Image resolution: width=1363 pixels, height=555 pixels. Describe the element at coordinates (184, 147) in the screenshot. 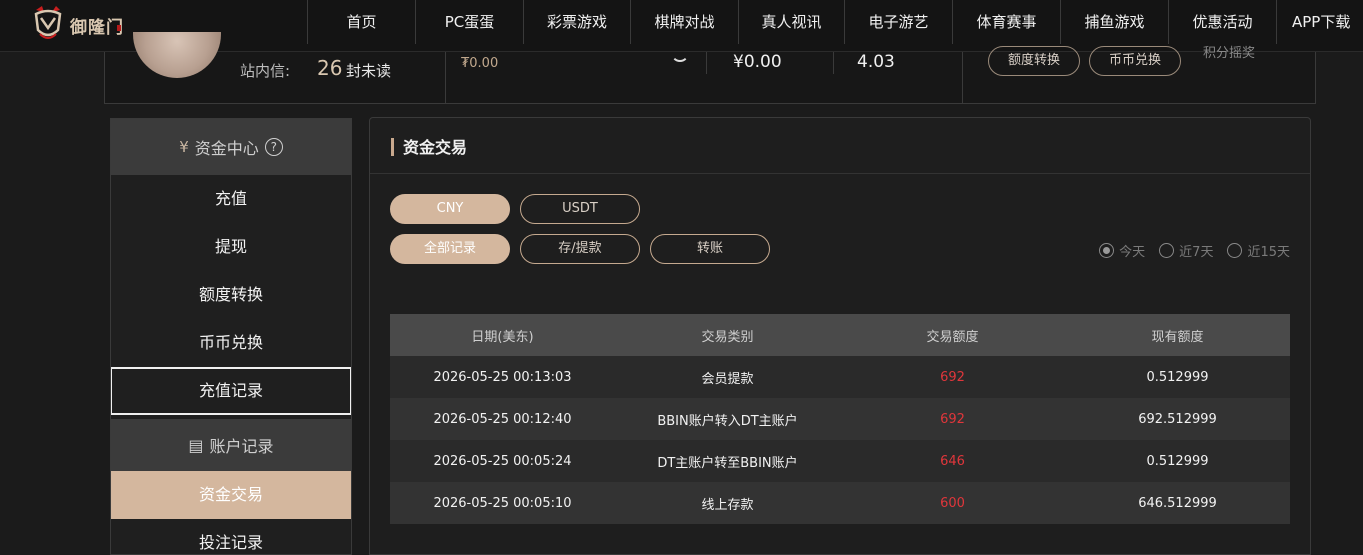

I see `yuan-icon: ¥` at that location.